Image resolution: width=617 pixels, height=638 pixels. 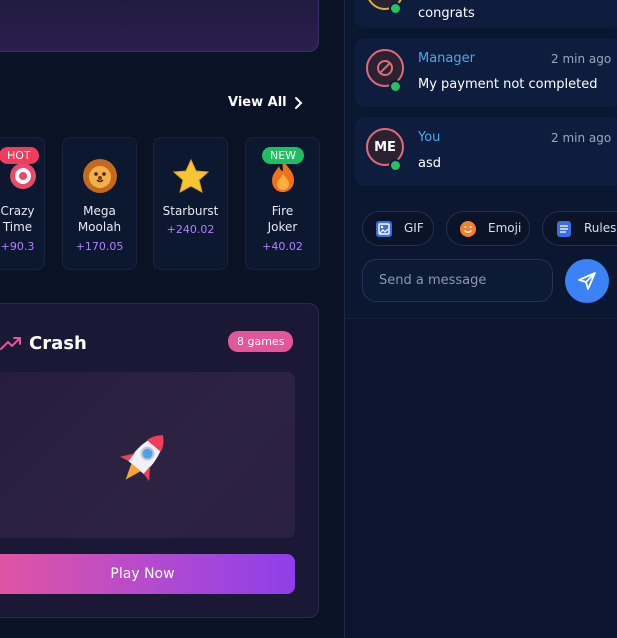 I want to click on game-amount: +170.05, so click(x=99, y=246).